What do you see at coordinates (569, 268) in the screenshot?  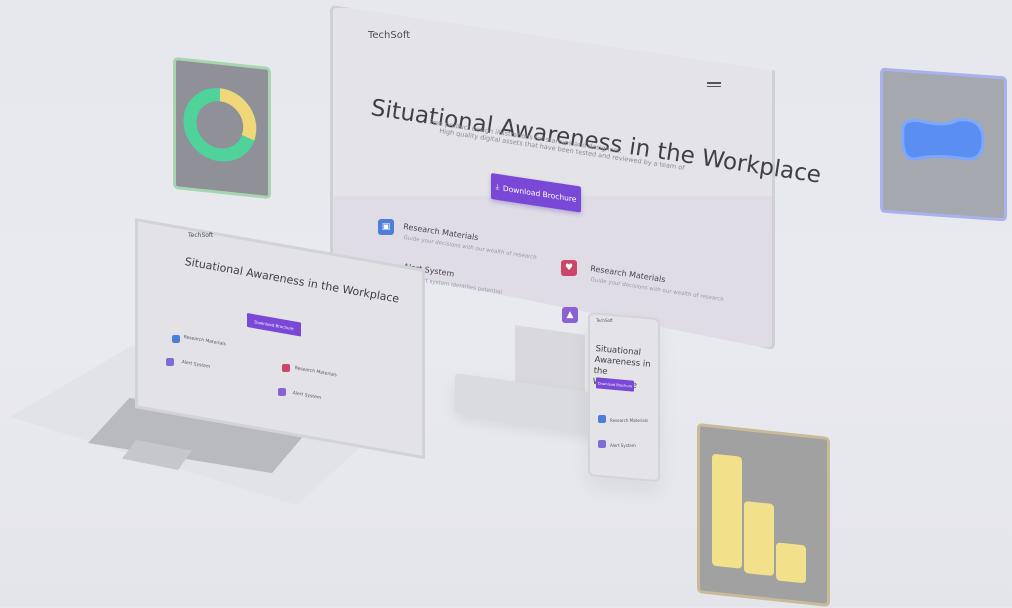 I see `heart-doc-icon: ♥` at bounding box center [569, 268].